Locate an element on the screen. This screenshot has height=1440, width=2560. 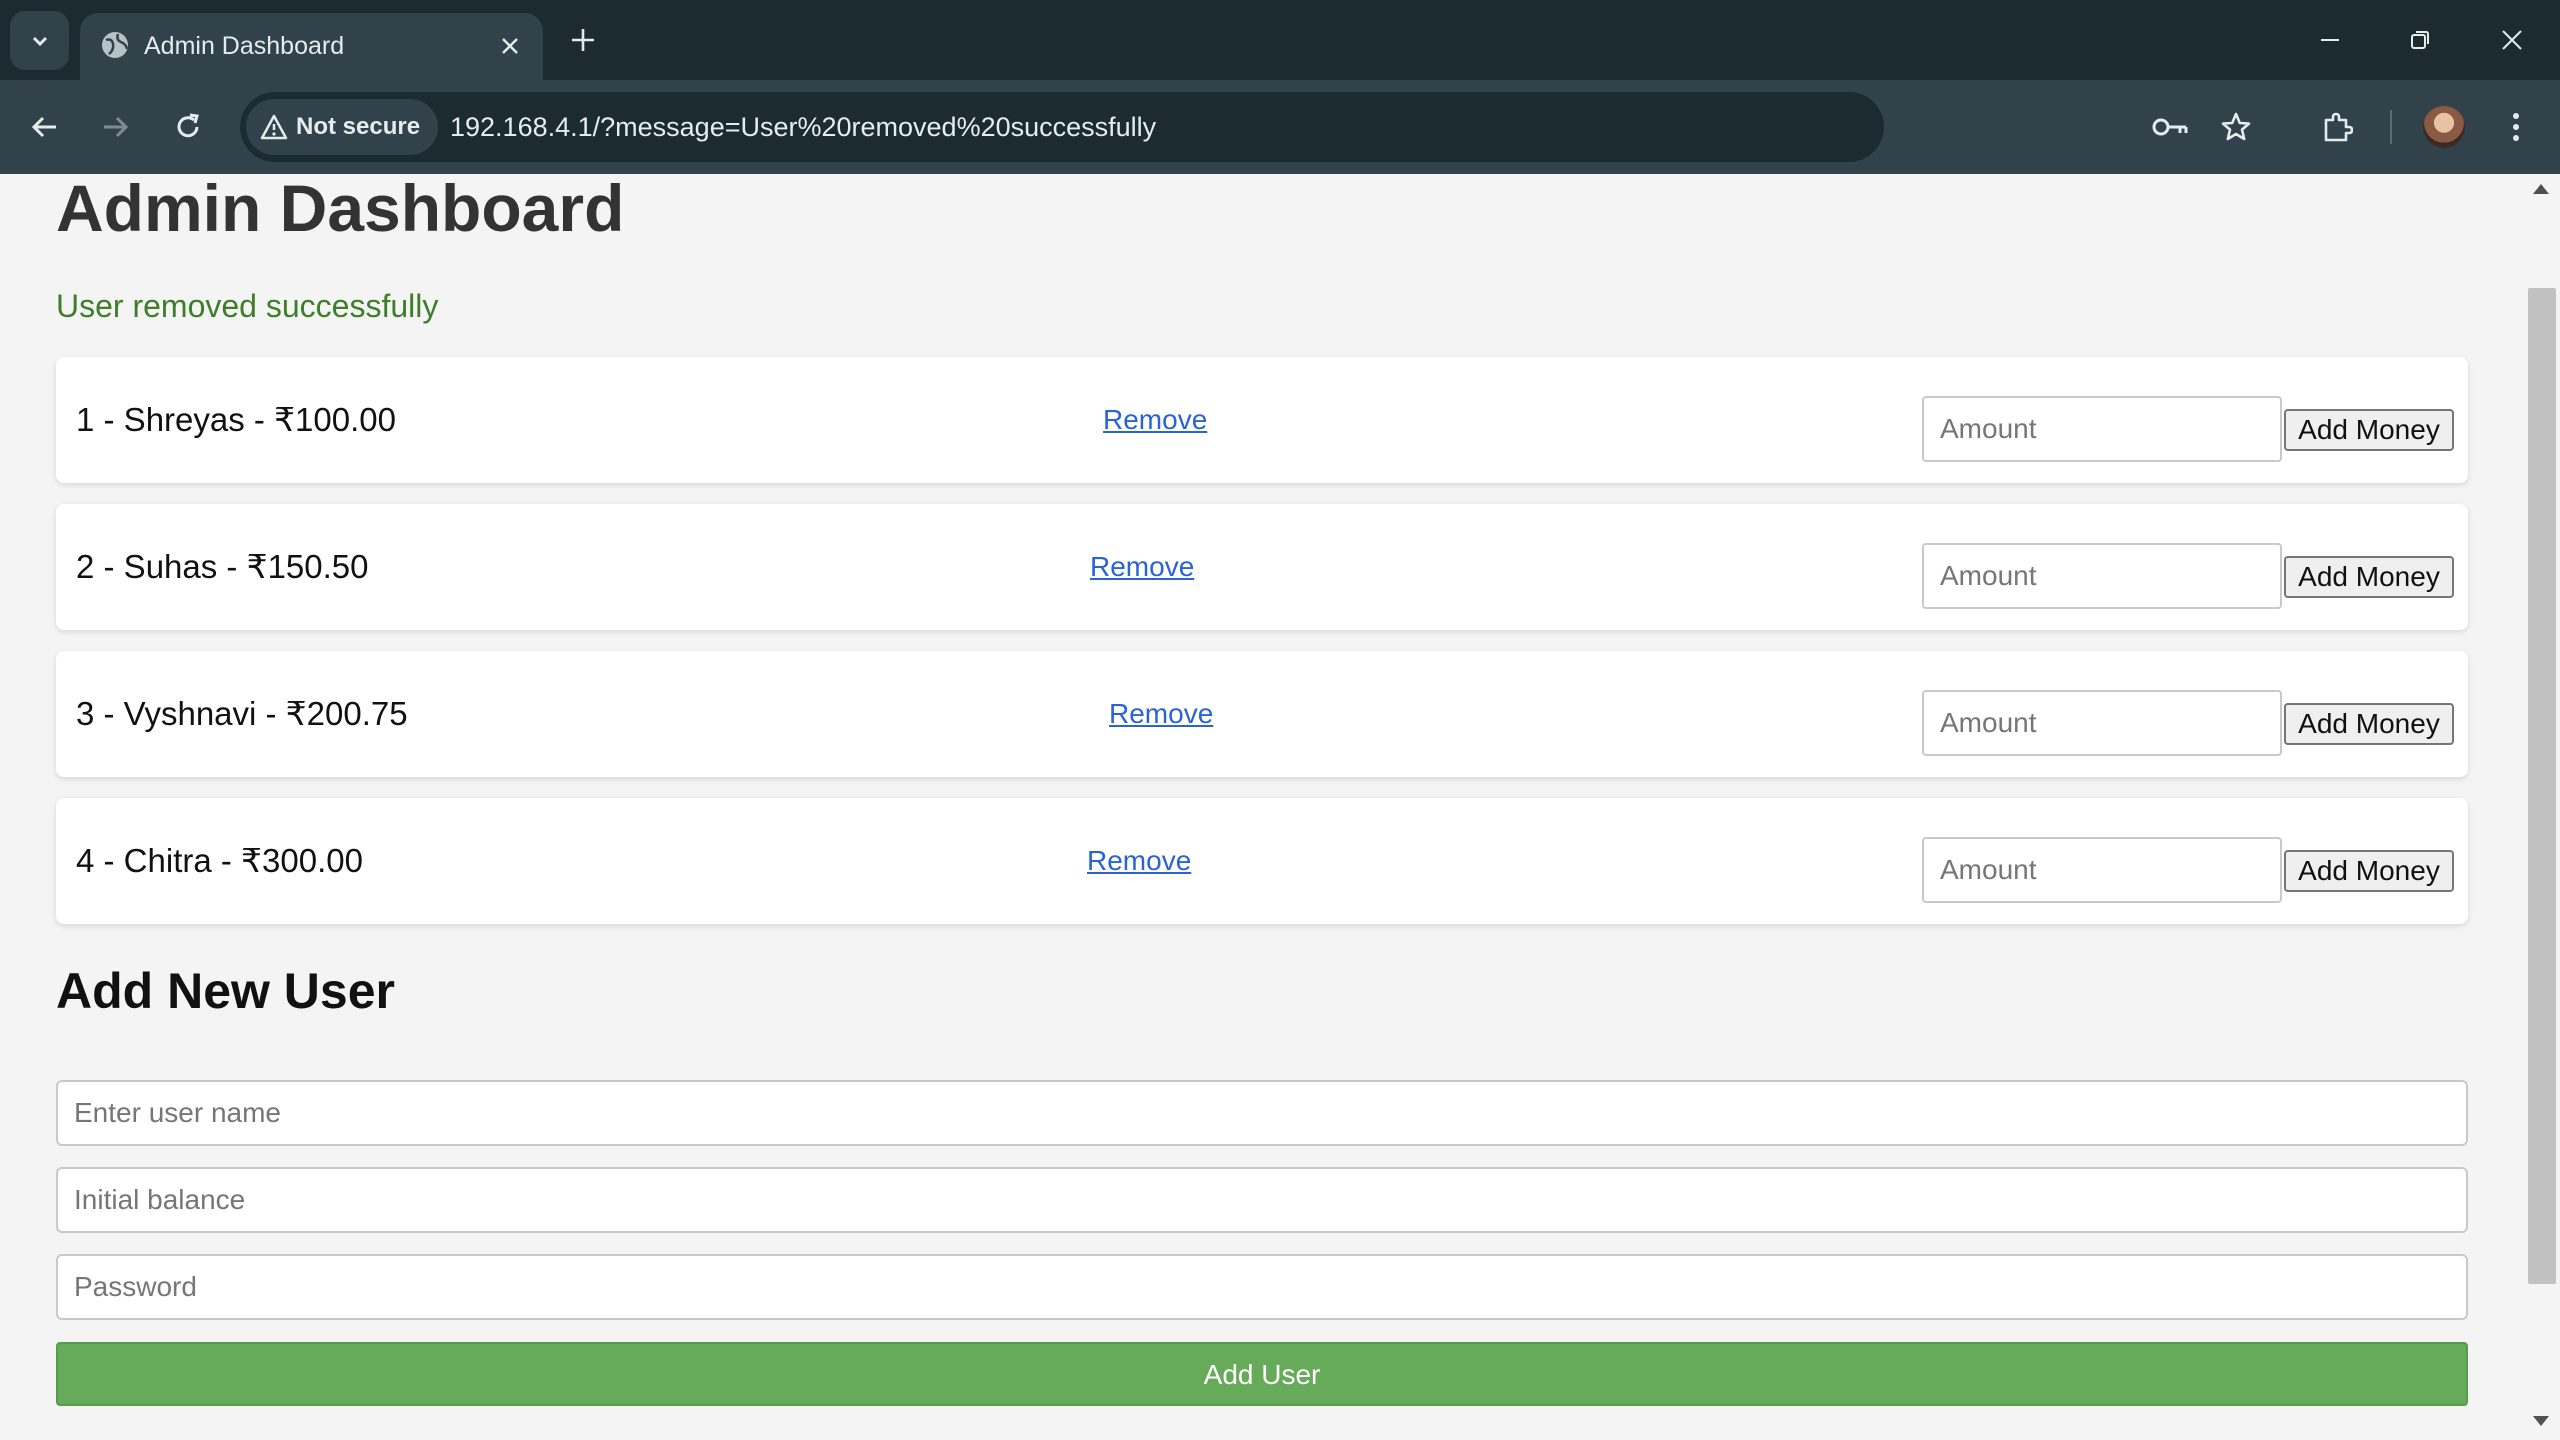
reload-button is located at coordinates (188, 127).